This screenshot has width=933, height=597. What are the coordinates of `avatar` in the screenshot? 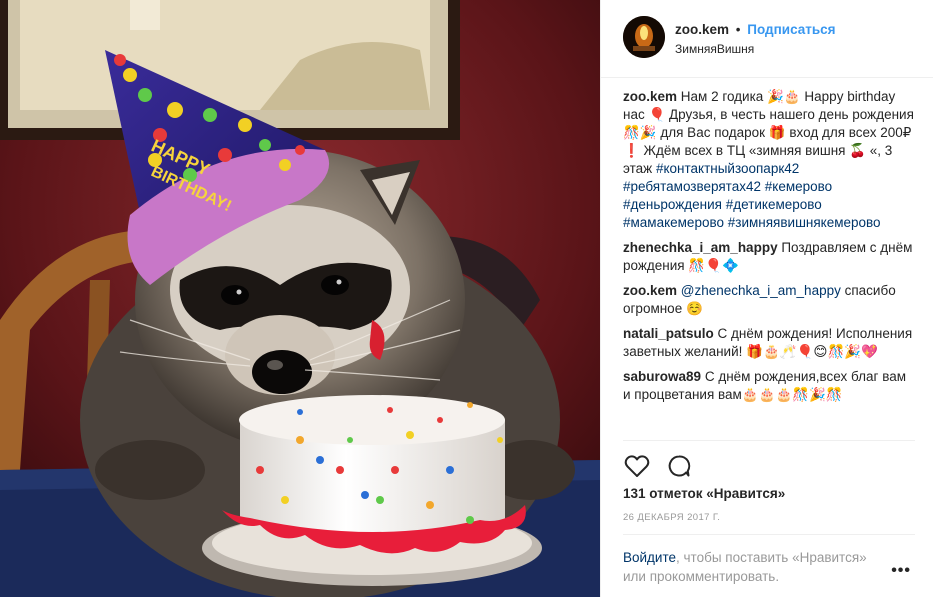 It's located at (644, 37).